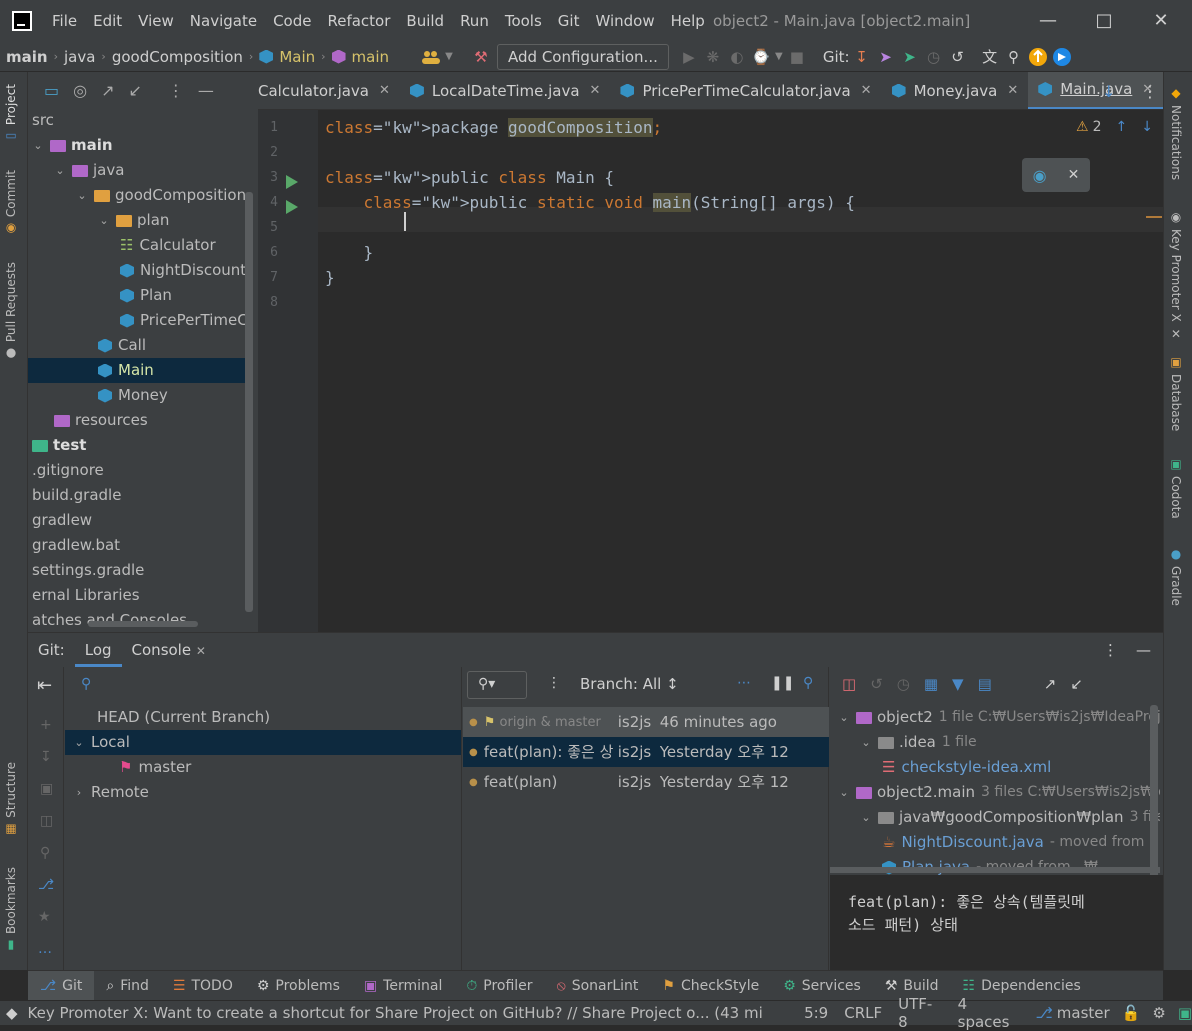 The image size is (1192, 1031). I want to click on inspection-widget: ⚠ 2 ↑ ↓, so click(1114, 127).